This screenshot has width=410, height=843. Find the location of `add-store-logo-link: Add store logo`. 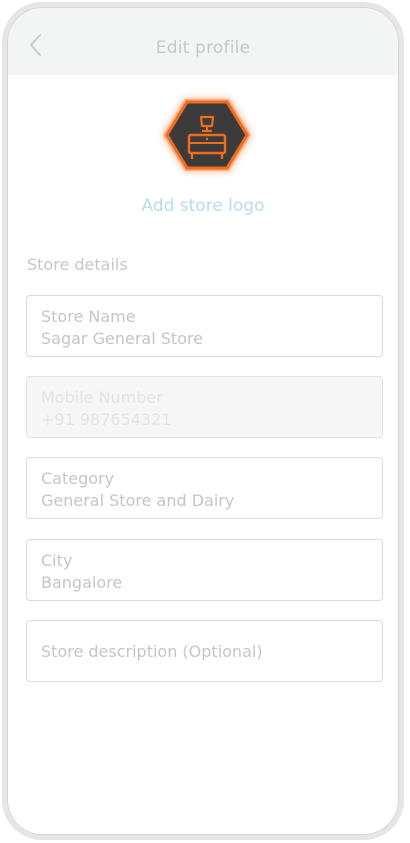

add-store-logo-link: Add store logo is located at coordinates (203, 206).